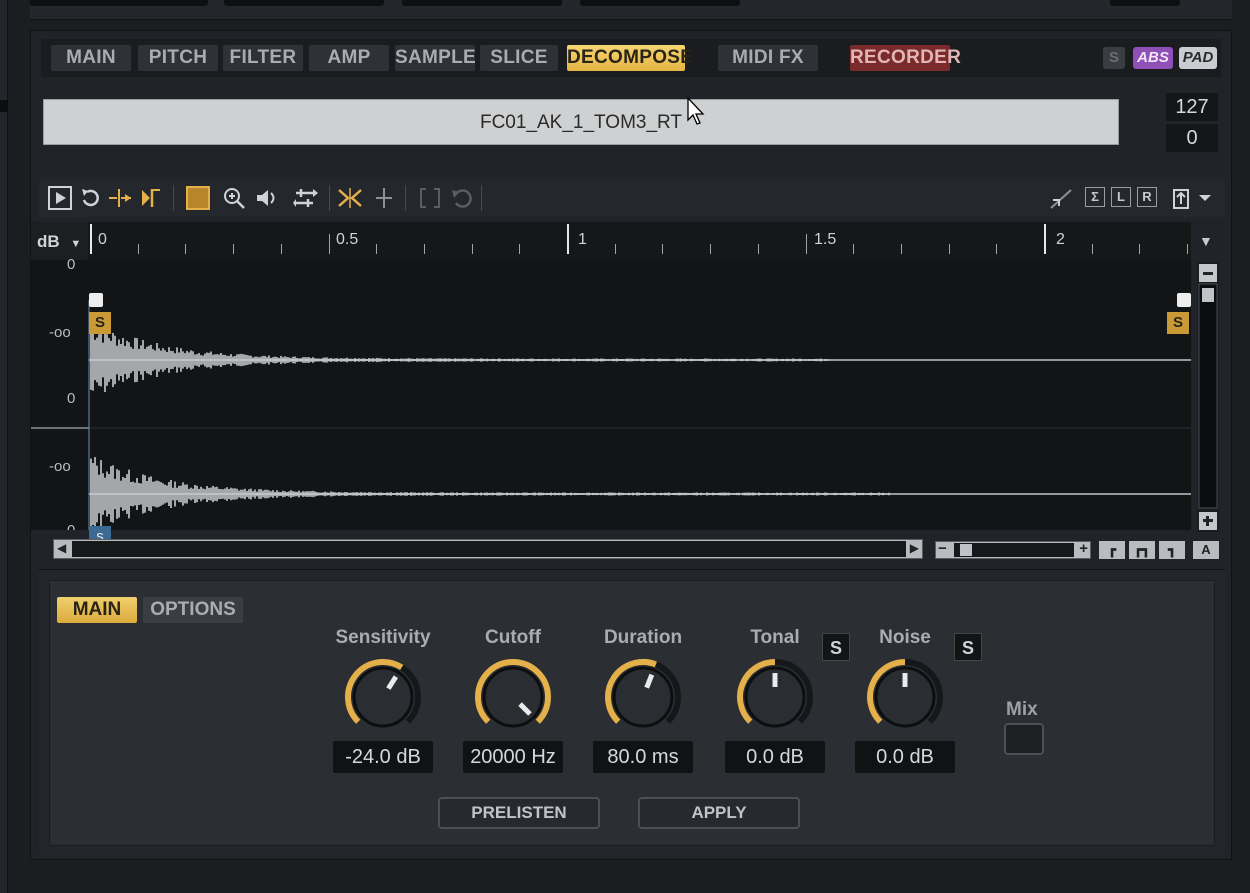  I want to click on subtab-main: MAIN, so click(97, 610).